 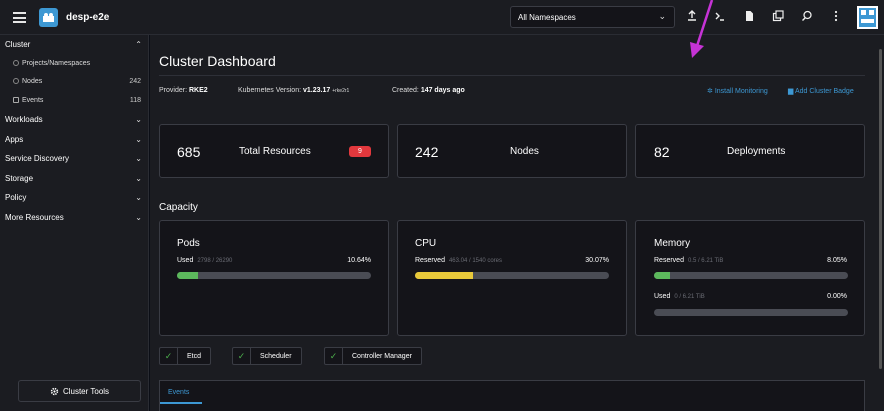 What do you see at coordinates (405, 90) in the screenshot?
I see `created-label: Created:` at bounding box center [405, 90].